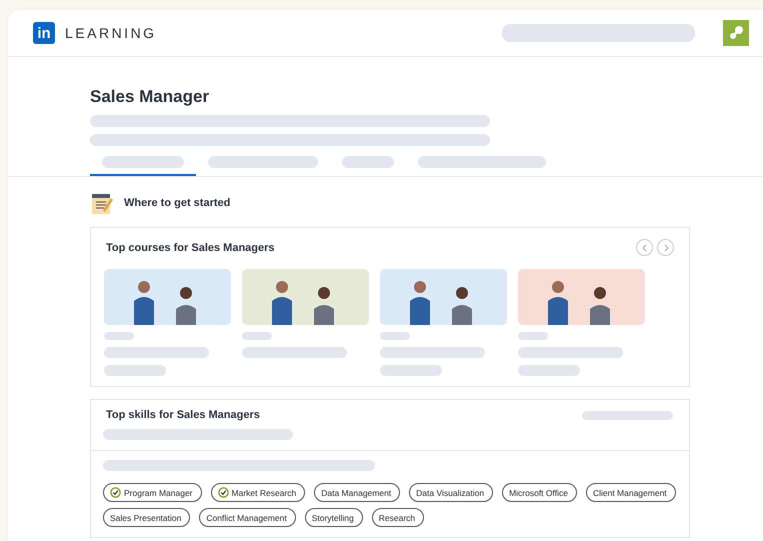 This screenshot has height=541, width=763. I want to click on tab, so click(143, 166).